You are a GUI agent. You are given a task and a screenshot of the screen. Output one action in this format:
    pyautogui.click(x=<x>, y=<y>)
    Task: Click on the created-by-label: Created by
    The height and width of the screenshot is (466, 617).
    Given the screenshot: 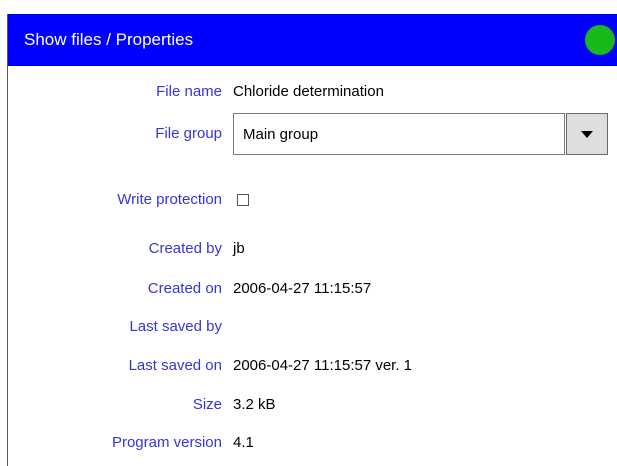 What is the action you would take?
    pyautogui.click(x=185, y=248)
    